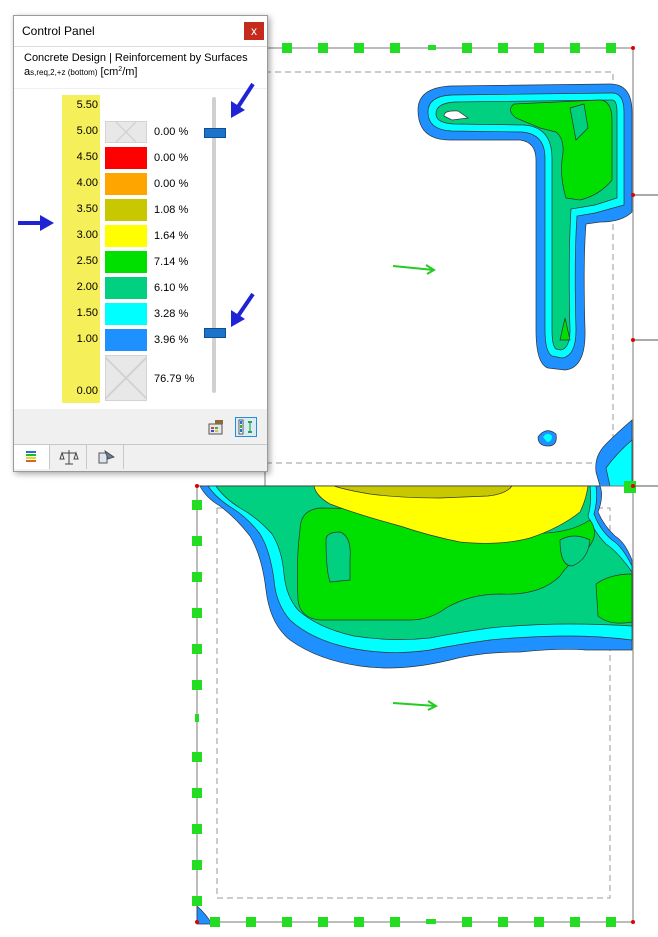  I want to click on pointer-at-scale-icon, so click(36, 223).